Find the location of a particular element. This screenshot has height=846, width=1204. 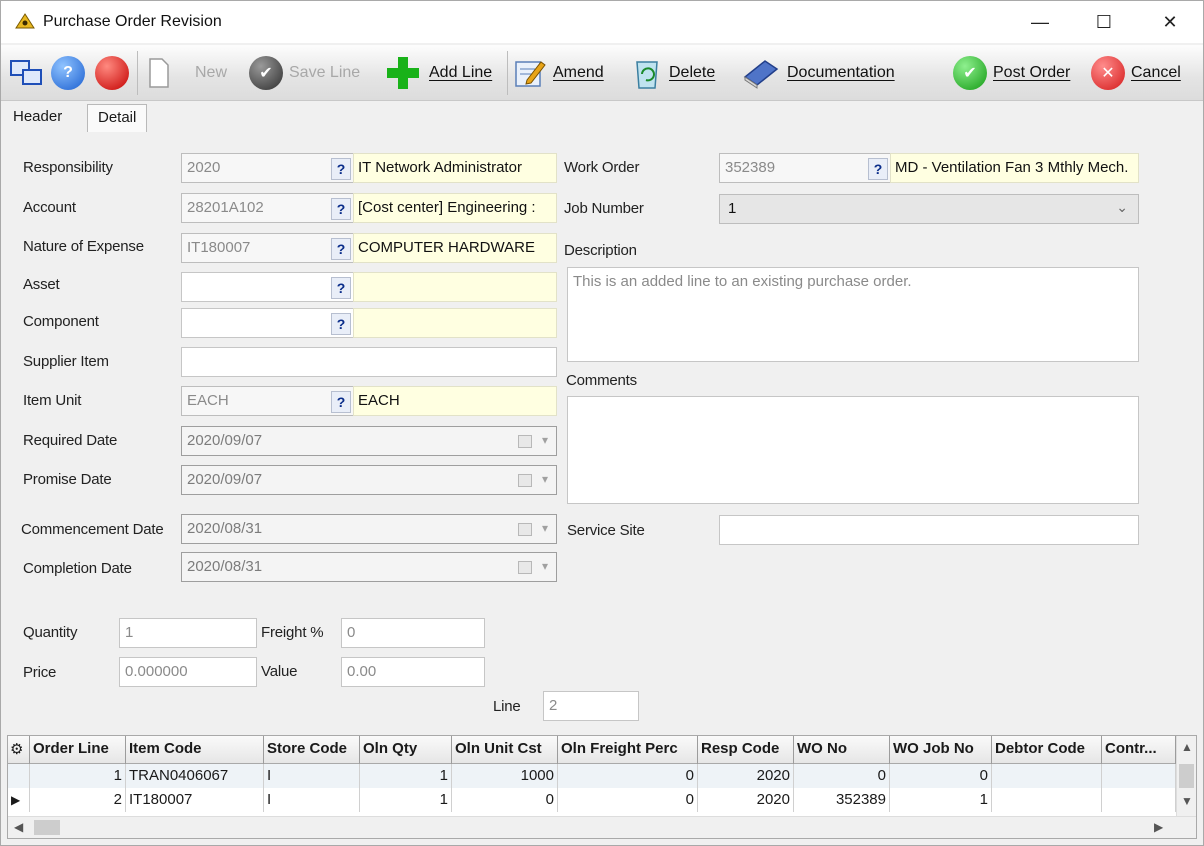

column-order-line: Order Line is located at coordinates (78, 750).